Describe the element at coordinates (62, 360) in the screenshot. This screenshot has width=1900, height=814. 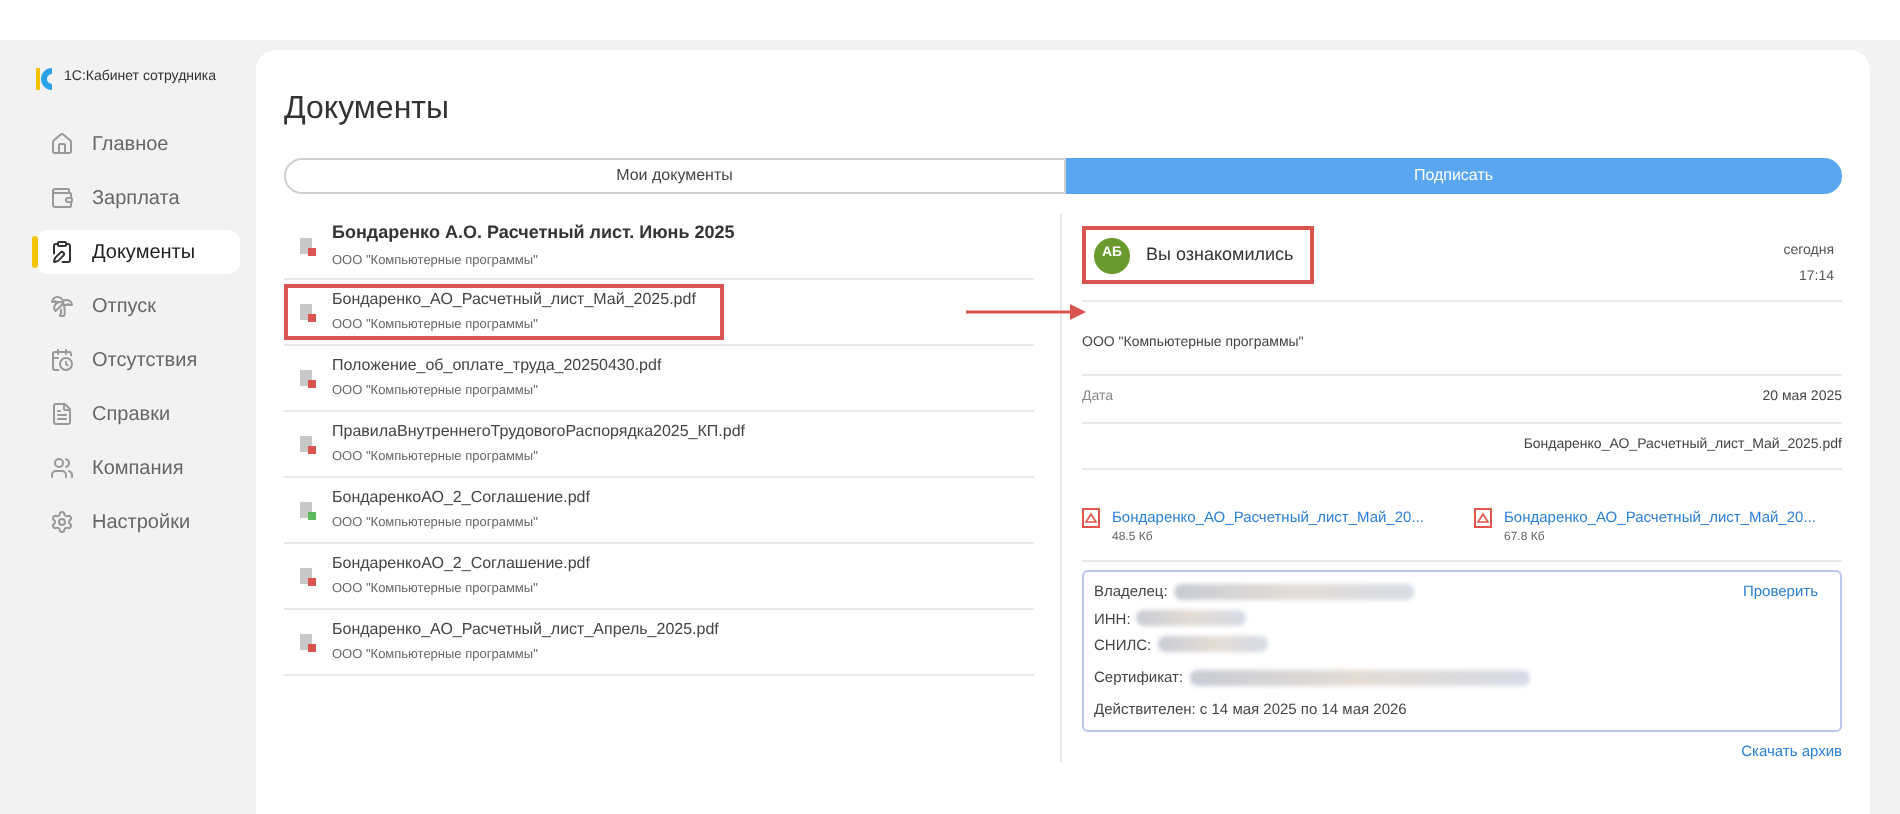
I see `calendar-clock-icon` at that location.